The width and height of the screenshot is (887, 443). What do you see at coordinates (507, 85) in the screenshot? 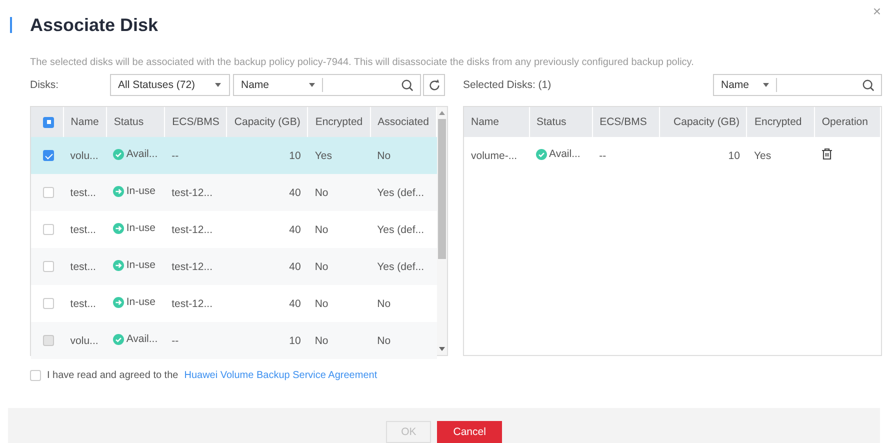
I see `selected-disks-label: Selected Disks: (1)` at bounding box center [507, 85].